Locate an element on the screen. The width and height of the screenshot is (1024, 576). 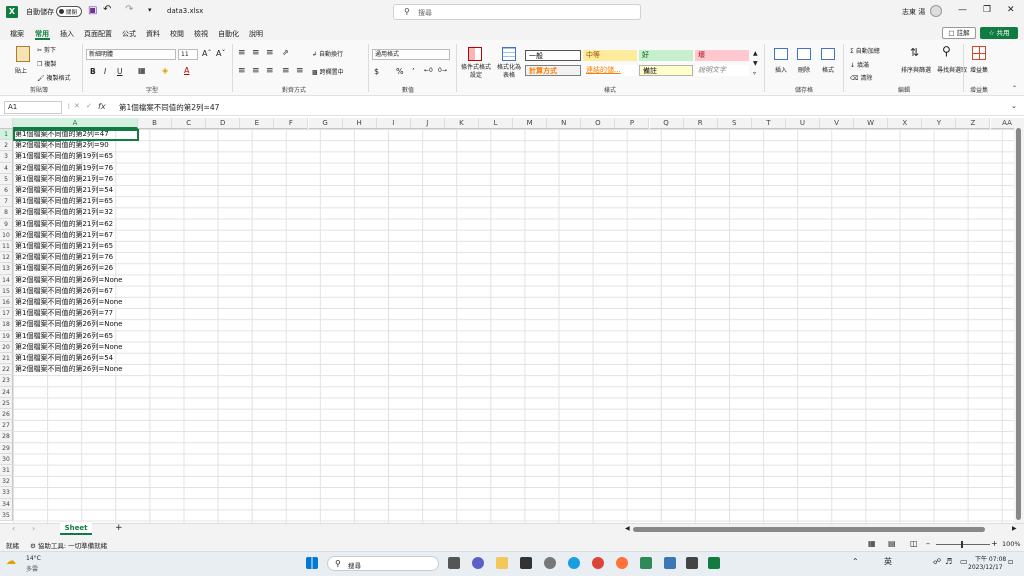
row-header: 32 is located at coordinates (6, 482).